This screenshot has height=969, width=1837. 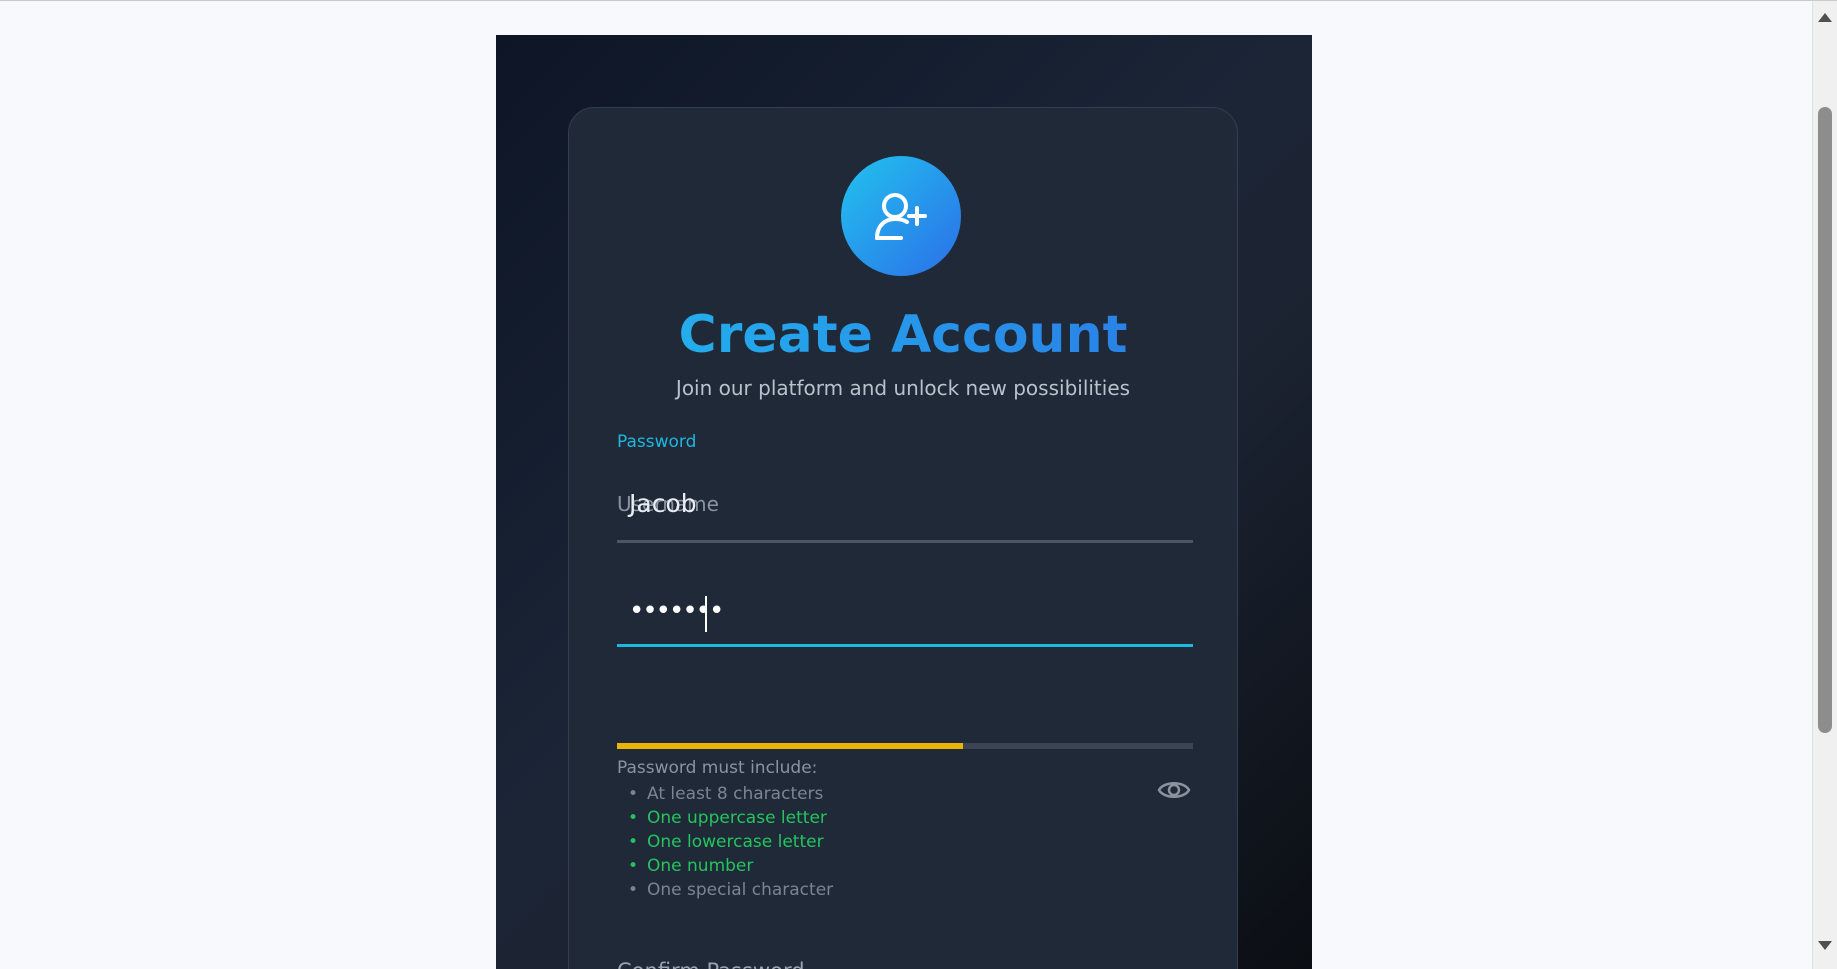 What do you see at coordinates (725, 794) in the screenshot?
I see `requirement-min-length: At least 8 characters` at bounding box center [725, 794].